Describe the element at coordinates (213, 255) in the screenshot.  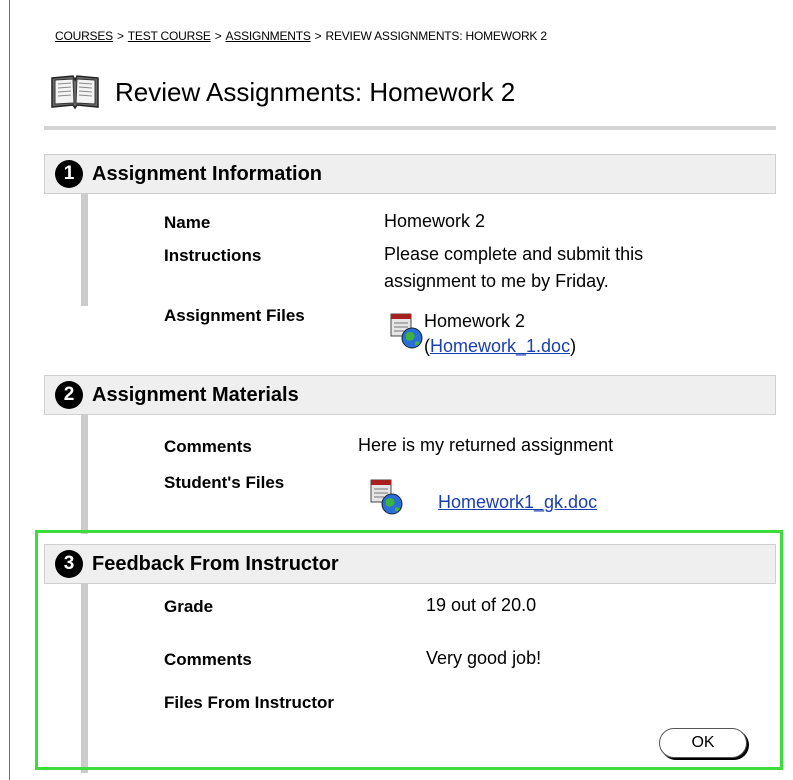
I see `instructions-label: Instructions` at that location.